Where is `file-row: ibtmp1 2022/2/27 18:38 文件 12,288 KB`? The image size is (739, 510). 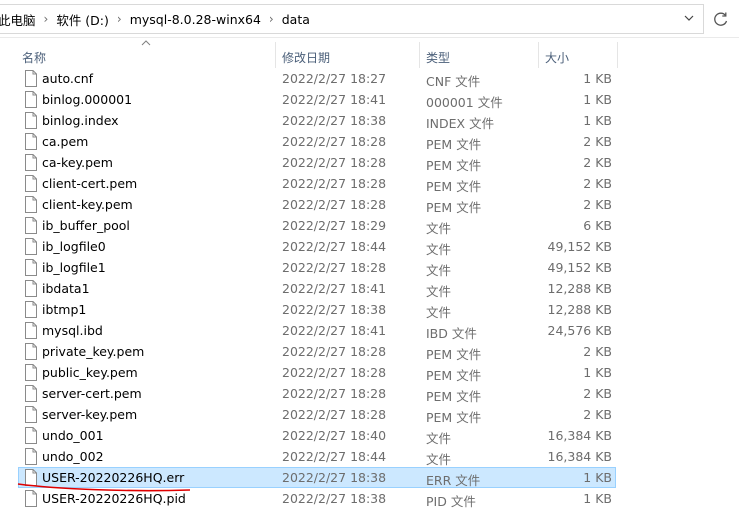
file-row: ibtmp1 2022/2/27 18:38 文件 12,288 KB is located at coordinates (369, 309).